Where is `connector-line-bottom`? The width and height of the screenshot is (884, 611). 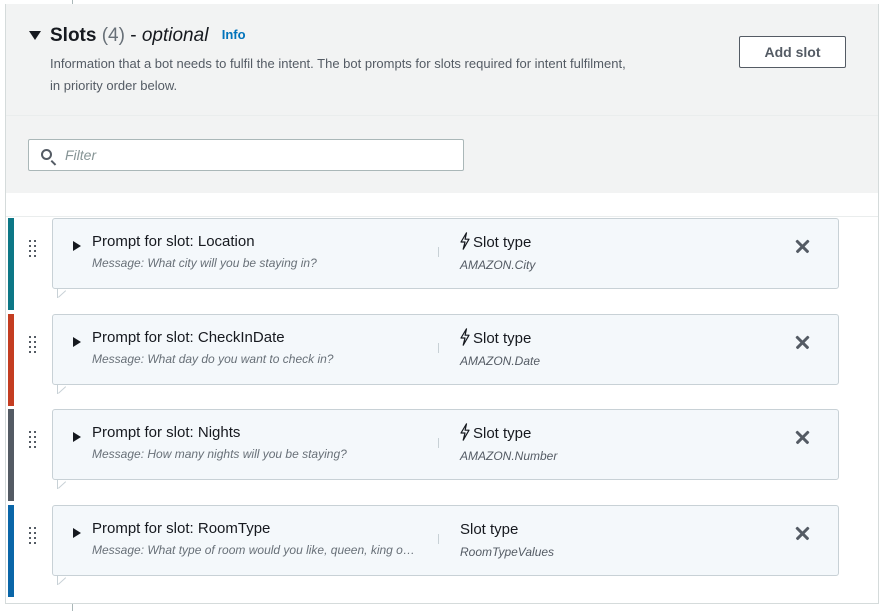 connector-line-bottom is located at coordinates (72, 607).